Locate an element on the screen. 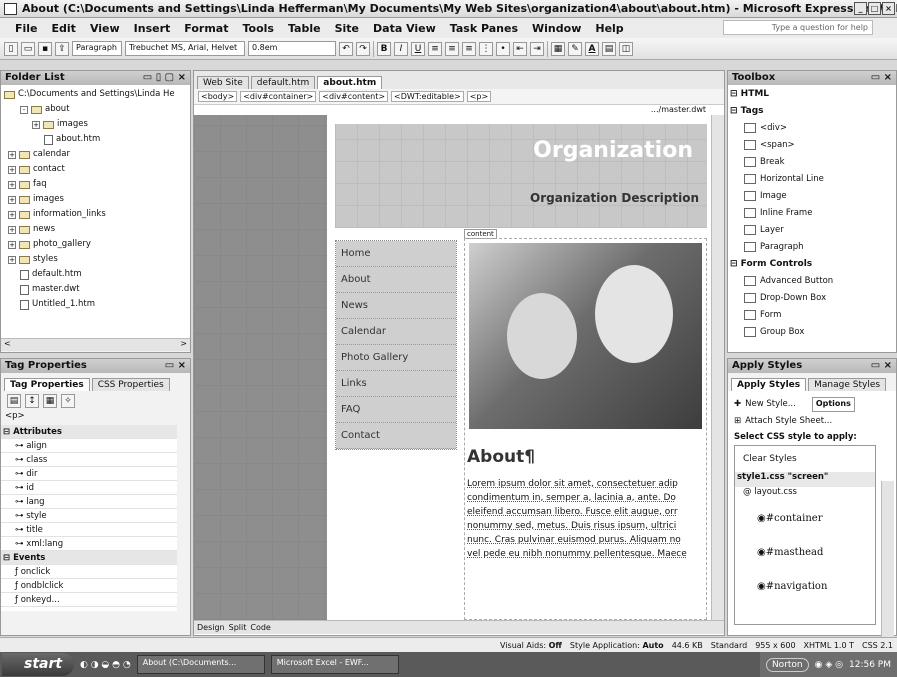  tree-item: + images is located at coordinates (95, 124).